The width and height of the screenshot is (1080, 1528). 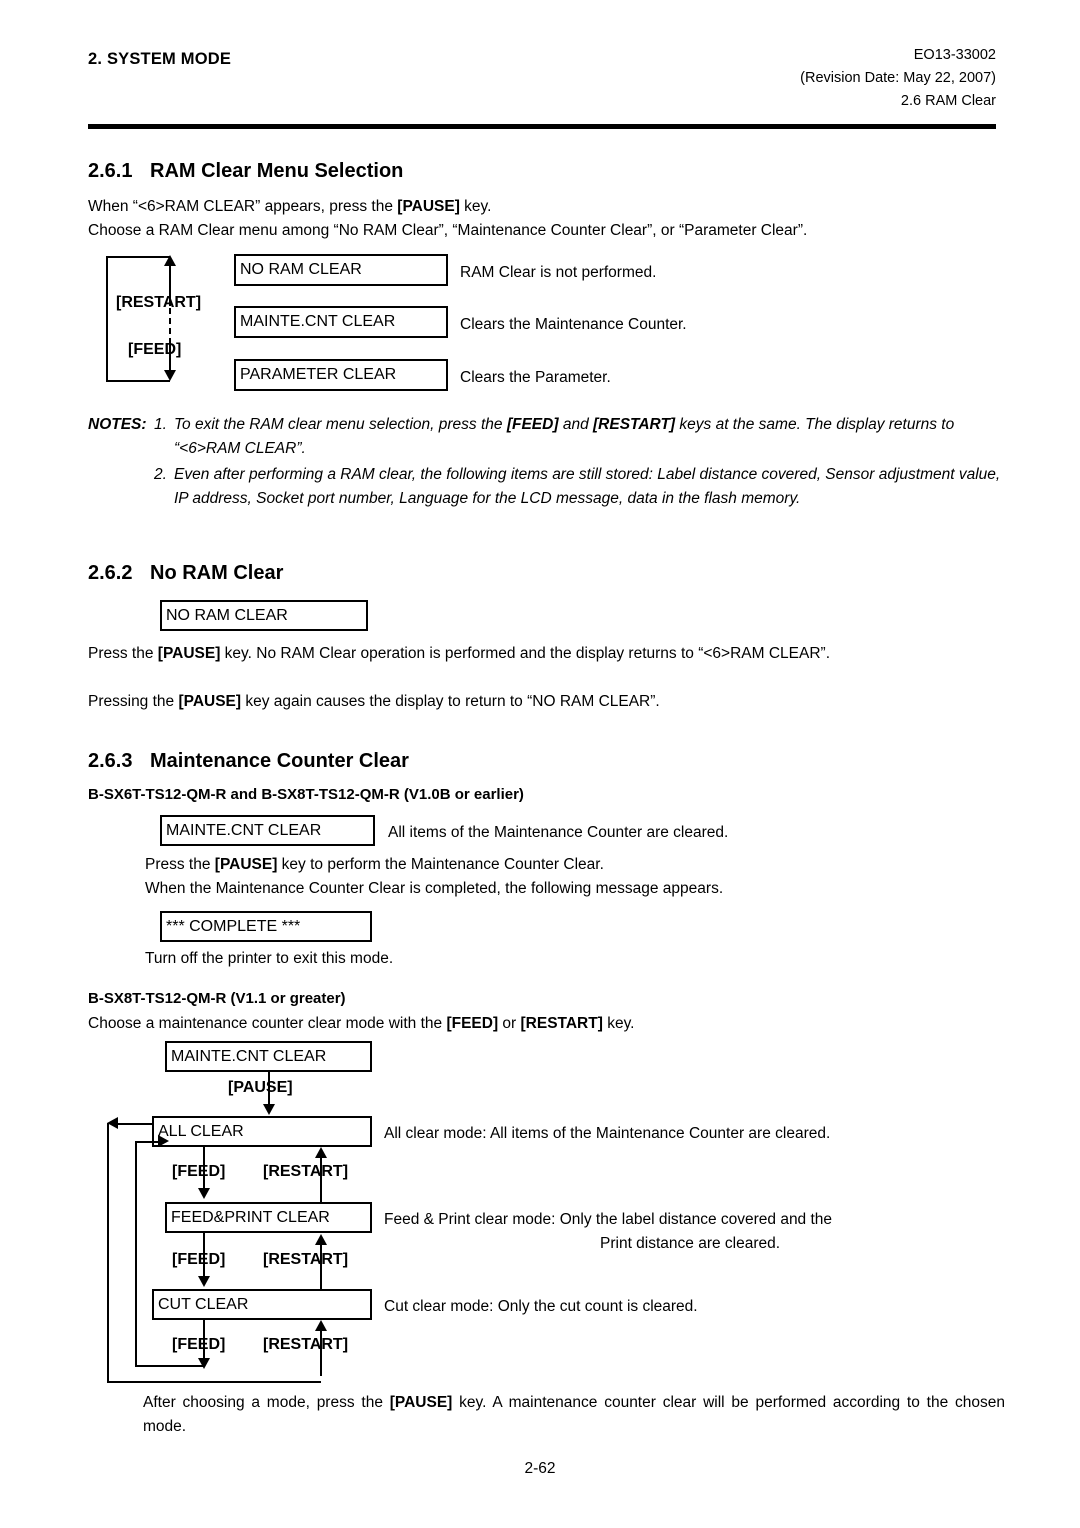 I want to click on header-doc-code: EO13-33002, so click(x=954, y=55).